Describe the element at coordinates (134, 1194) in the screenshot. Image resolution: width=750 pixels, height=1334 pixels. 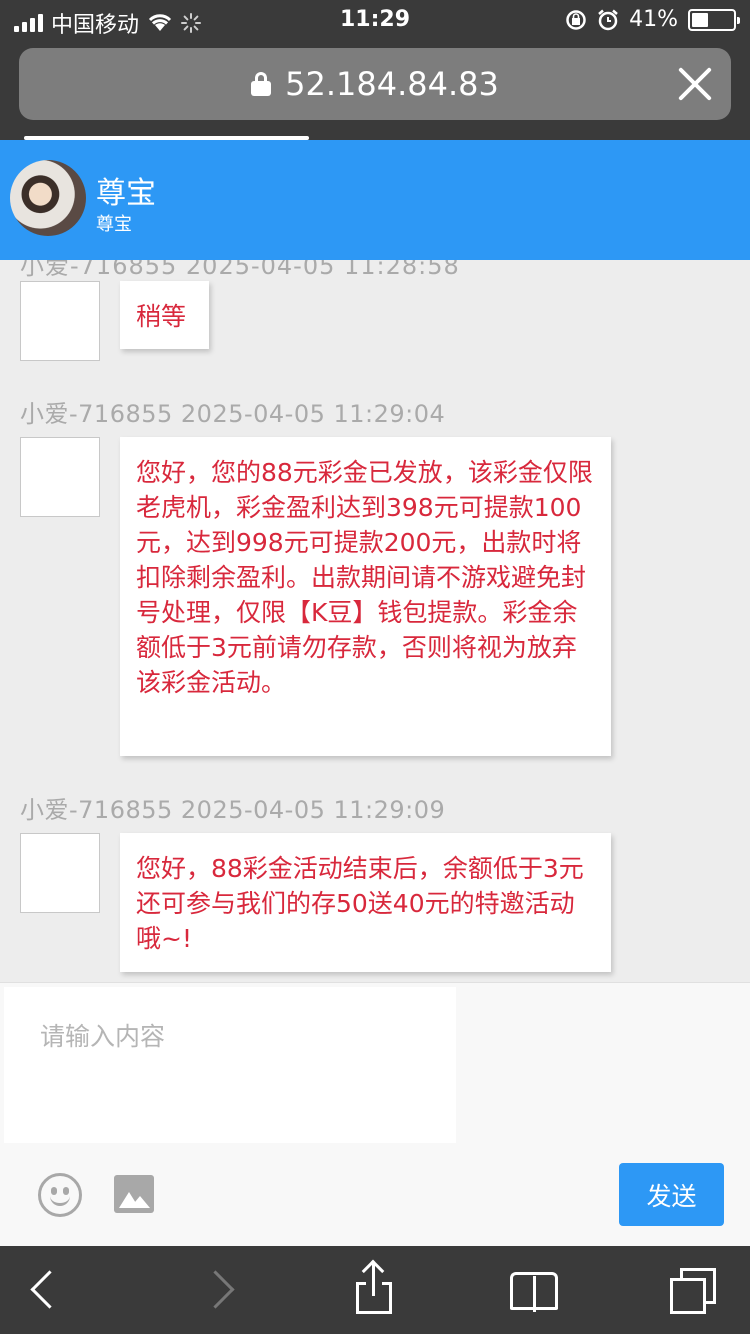
I see `image-icon` at that location.